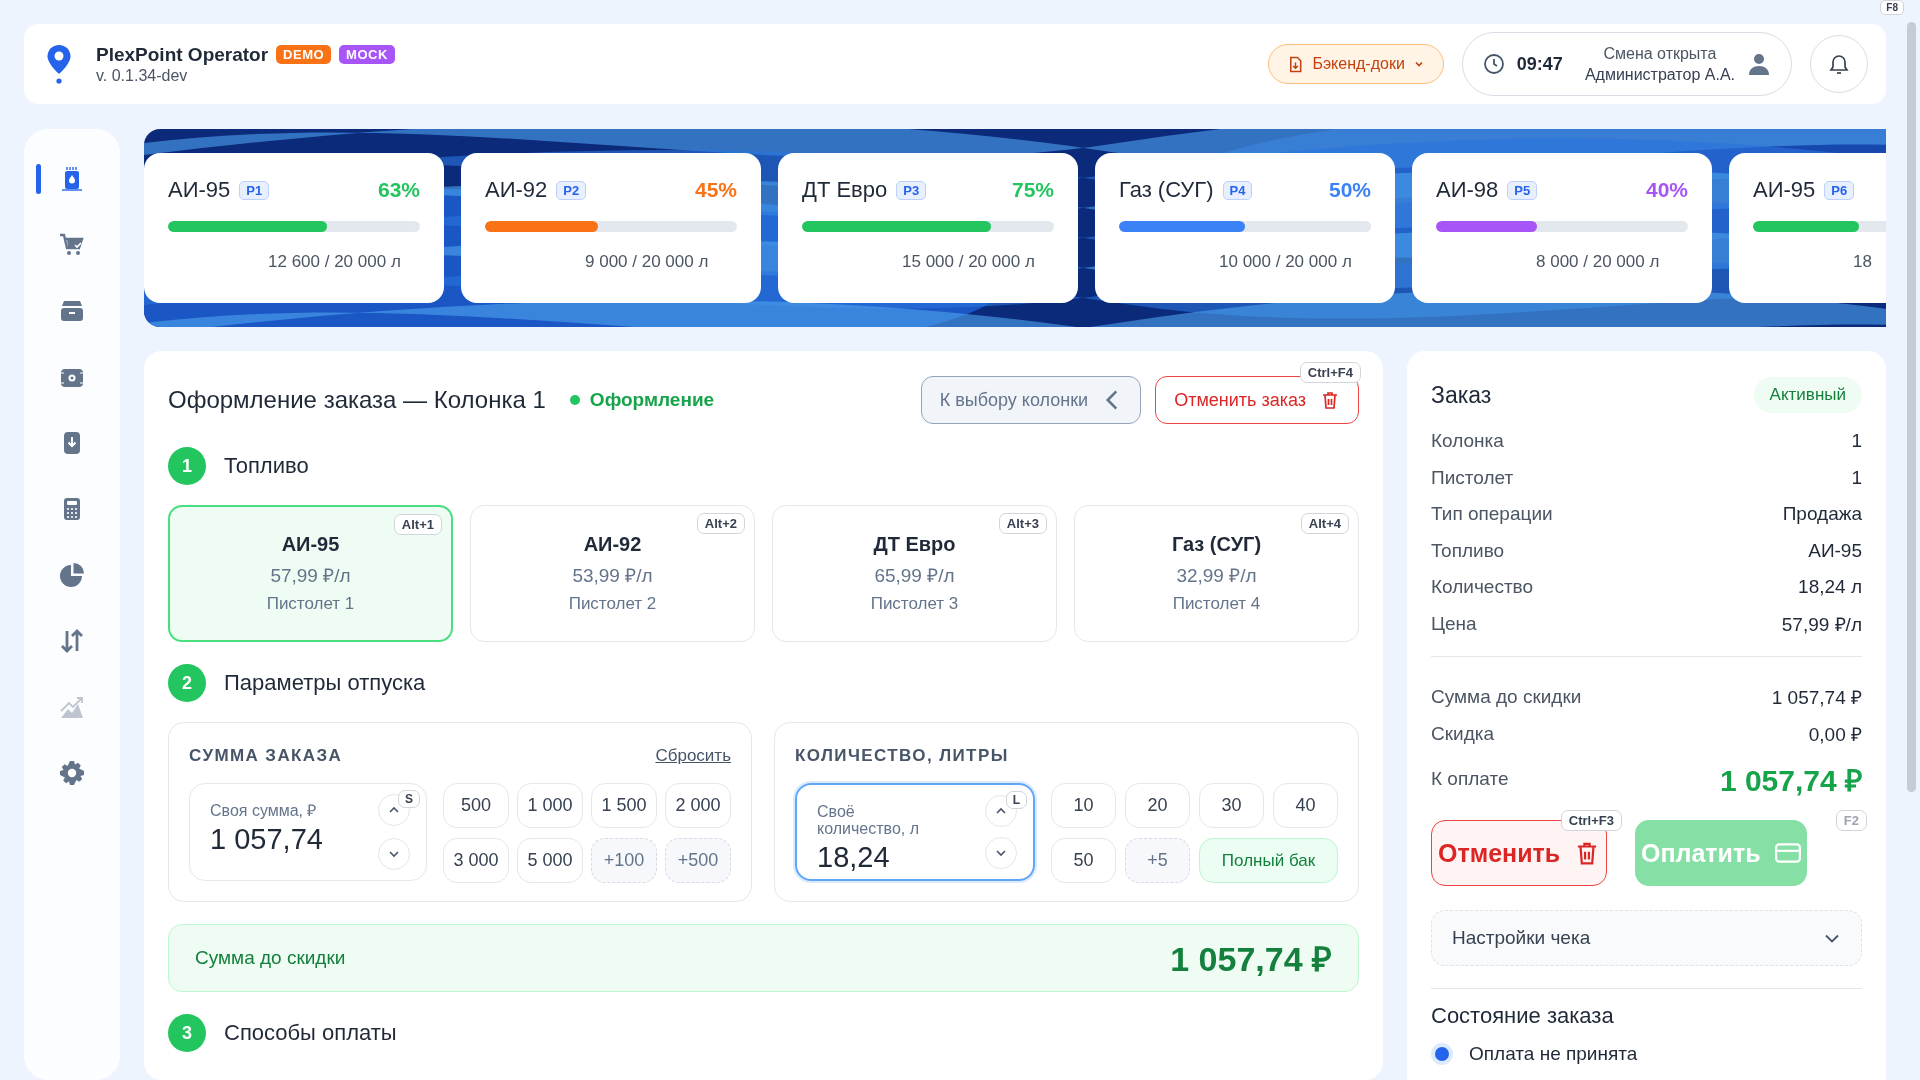 The height and width of the screenshot is (1080, 1920). Describe the element at coordinates (59, 64) in the screenshot. I see `location-pin-icon` at that location.